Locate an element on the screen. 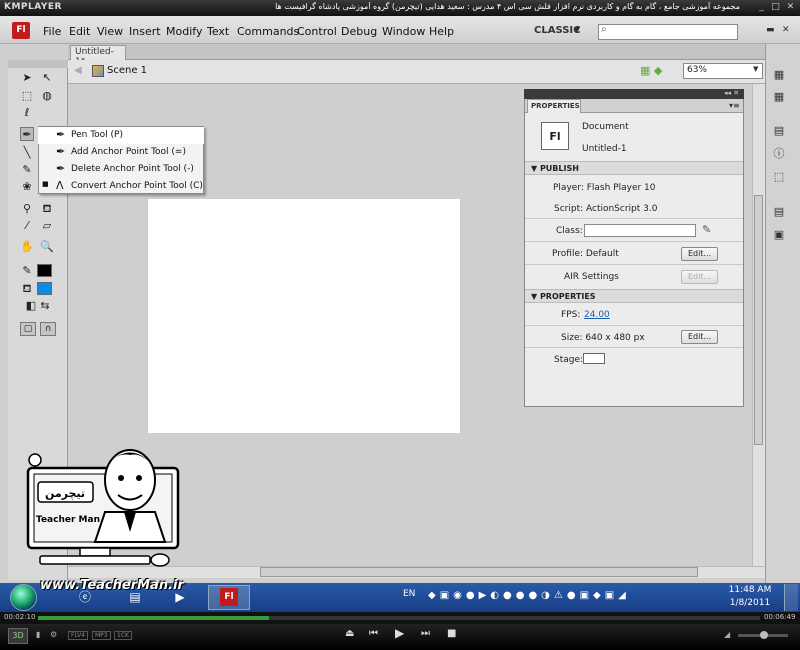  total-time: 00:06:49 is located at coordinates (780, 617).